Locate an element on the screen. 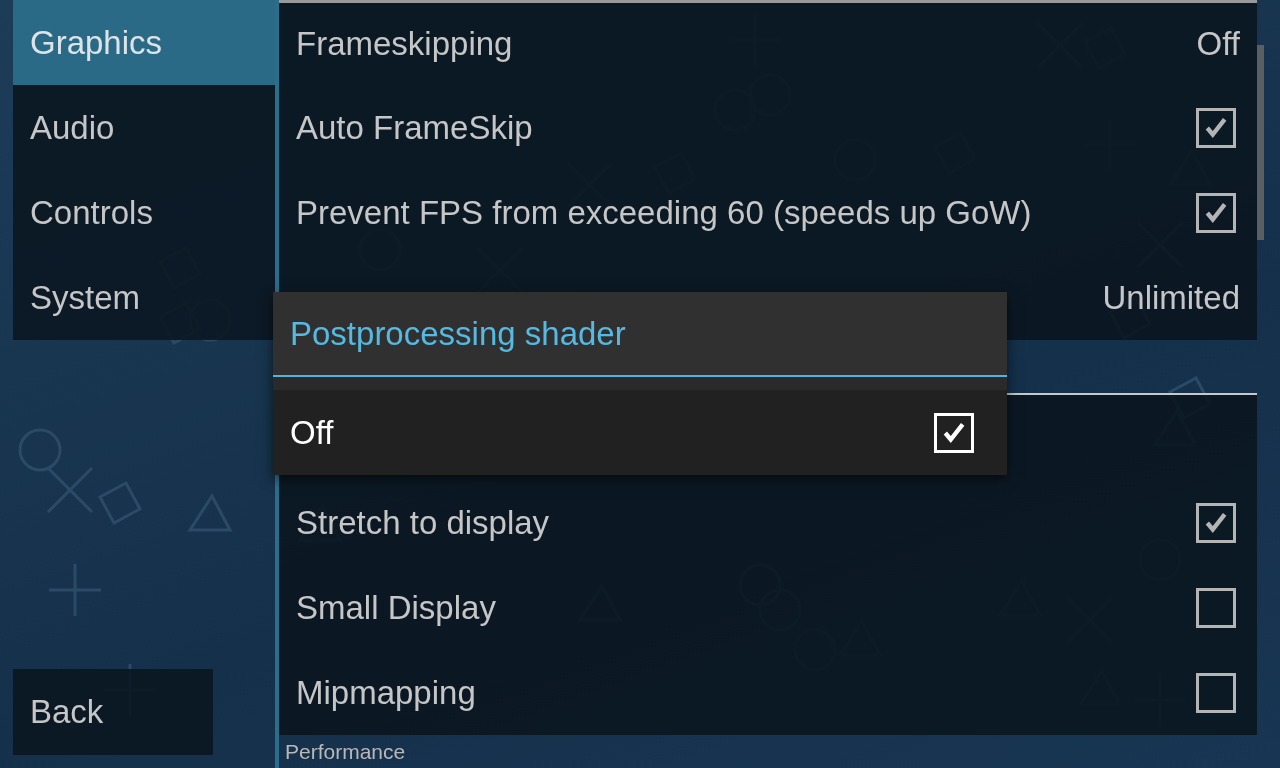  setting-label: Auto FrameSkip is located at coordinates (414, 127).